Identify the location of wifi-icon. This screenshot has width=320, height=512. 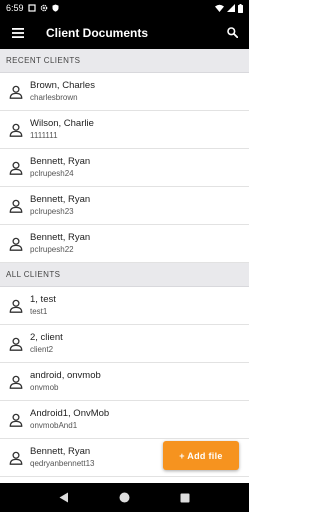
(219, 8).